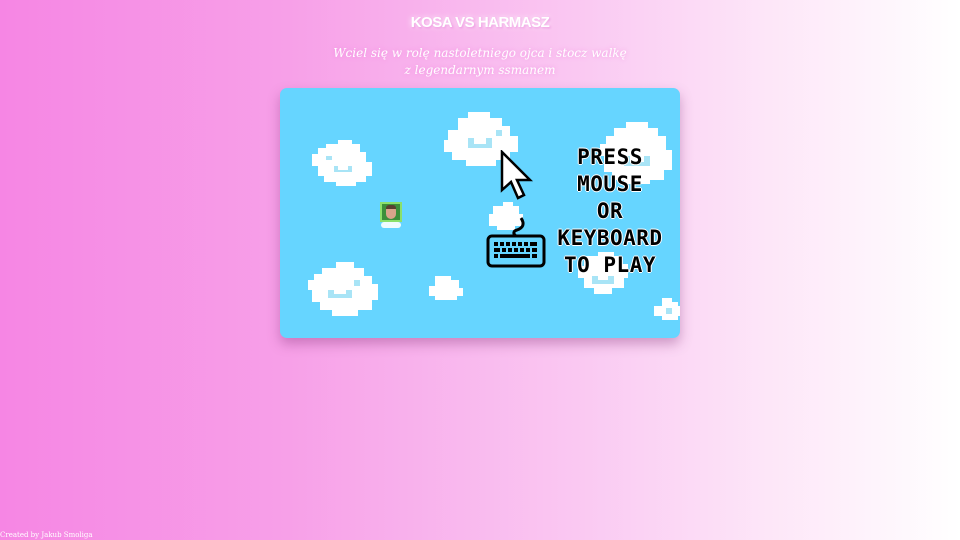  I want to click on player-face-icon, so click(391, 212).